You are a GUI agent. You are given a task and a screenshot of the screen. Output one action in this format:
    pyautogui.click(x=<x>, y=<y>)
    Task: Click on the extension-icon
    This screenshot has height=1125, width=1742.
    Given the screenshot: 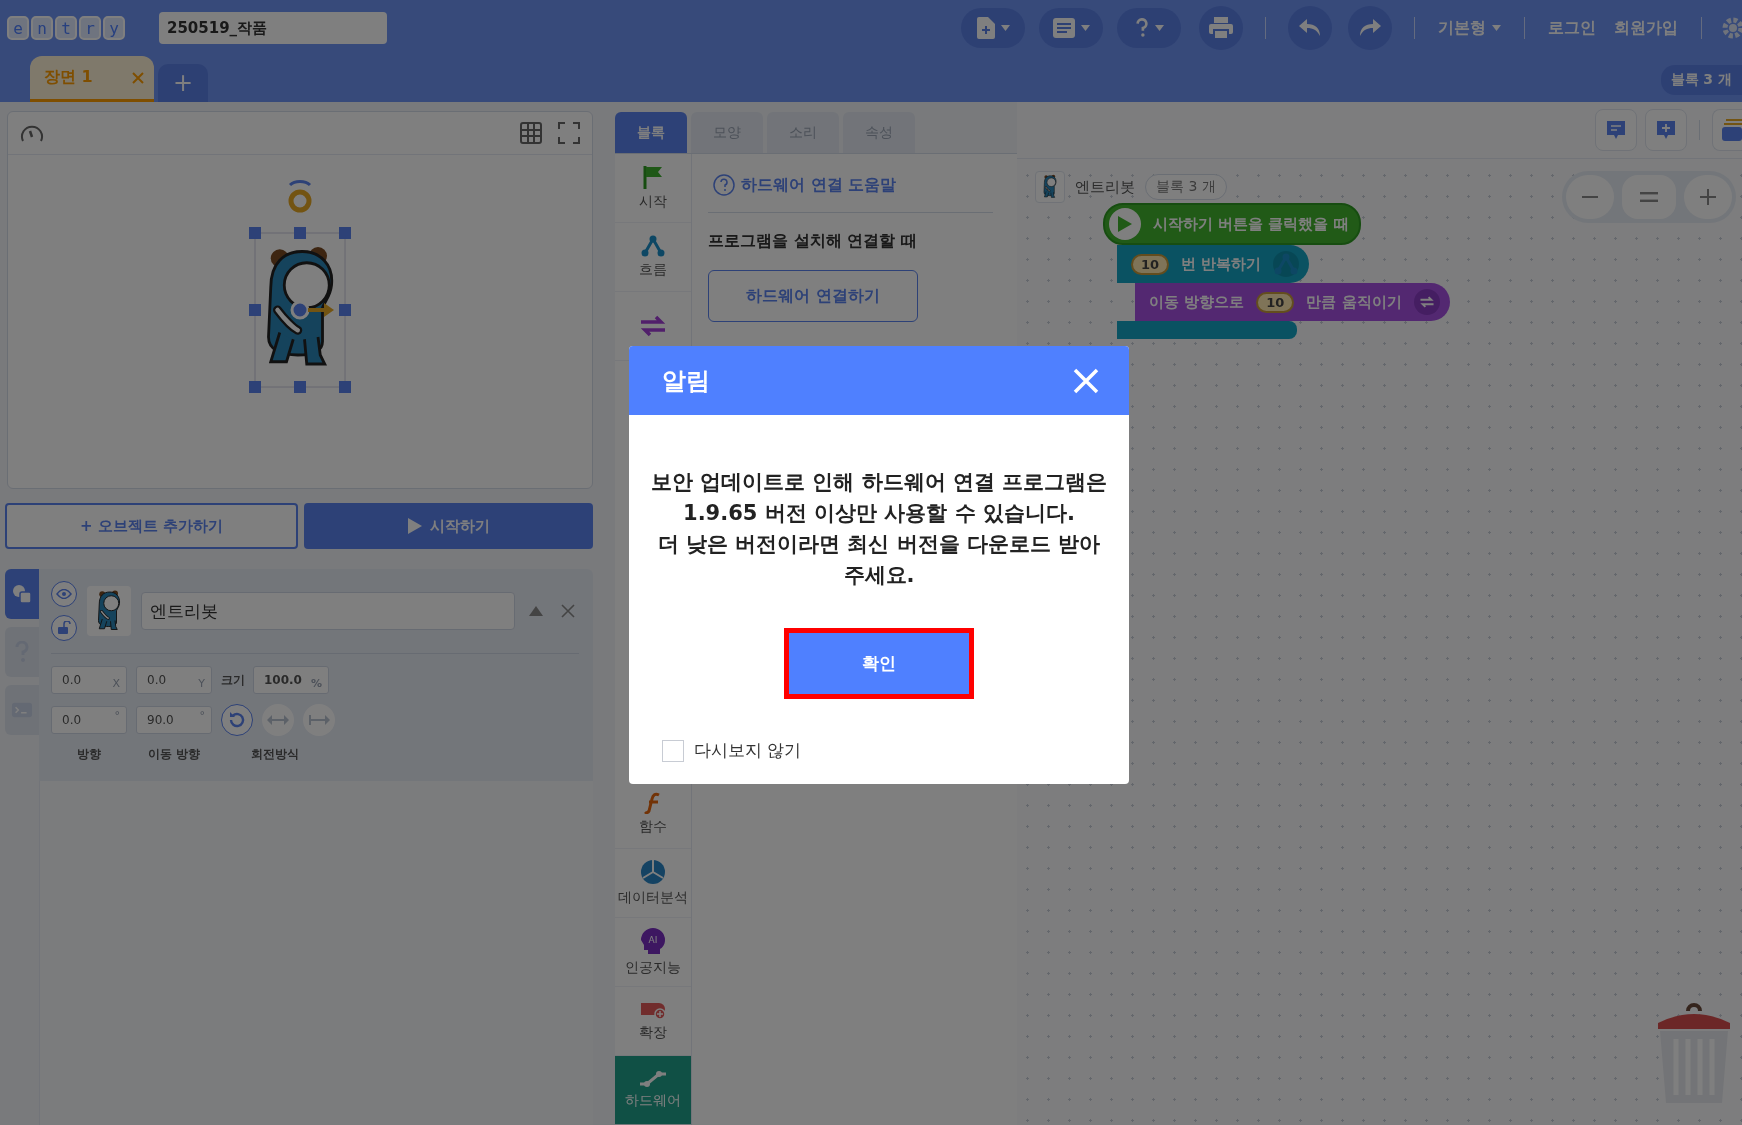 What is the action you would take?
    pyautogui.click(x=653, y=1010)
    